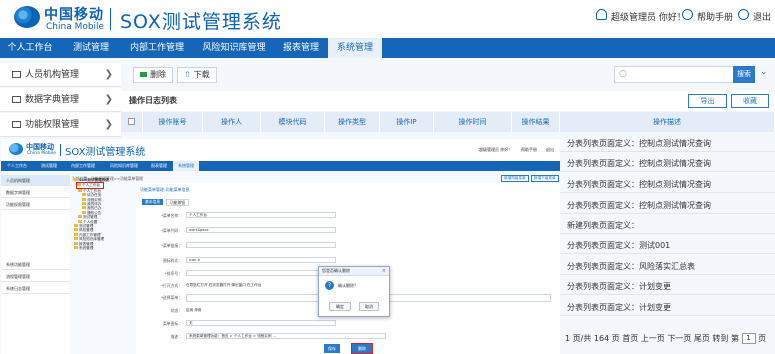 The image size is (775, 354). Describe the element at coordinates (355, 48) in the screenshot. I see `nav-item-system: 系统管理` at that location.